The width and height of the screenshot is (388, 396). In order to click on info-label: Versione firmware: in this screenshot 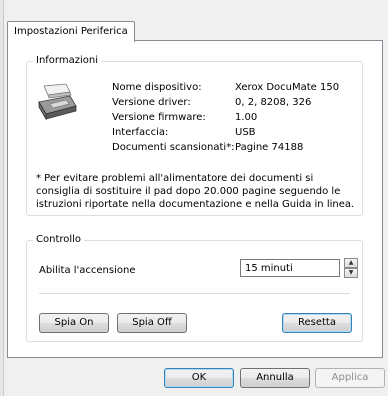, I will do `click(159, 117)`.